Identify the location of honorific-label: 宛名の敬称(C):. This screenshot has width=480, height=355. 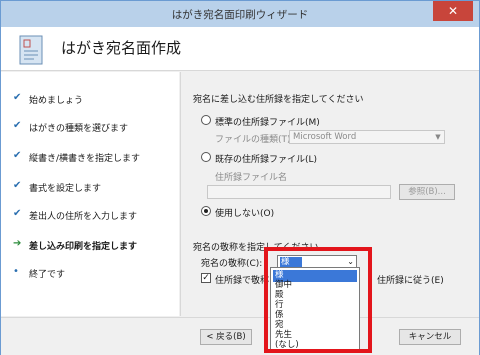
(232, 264).